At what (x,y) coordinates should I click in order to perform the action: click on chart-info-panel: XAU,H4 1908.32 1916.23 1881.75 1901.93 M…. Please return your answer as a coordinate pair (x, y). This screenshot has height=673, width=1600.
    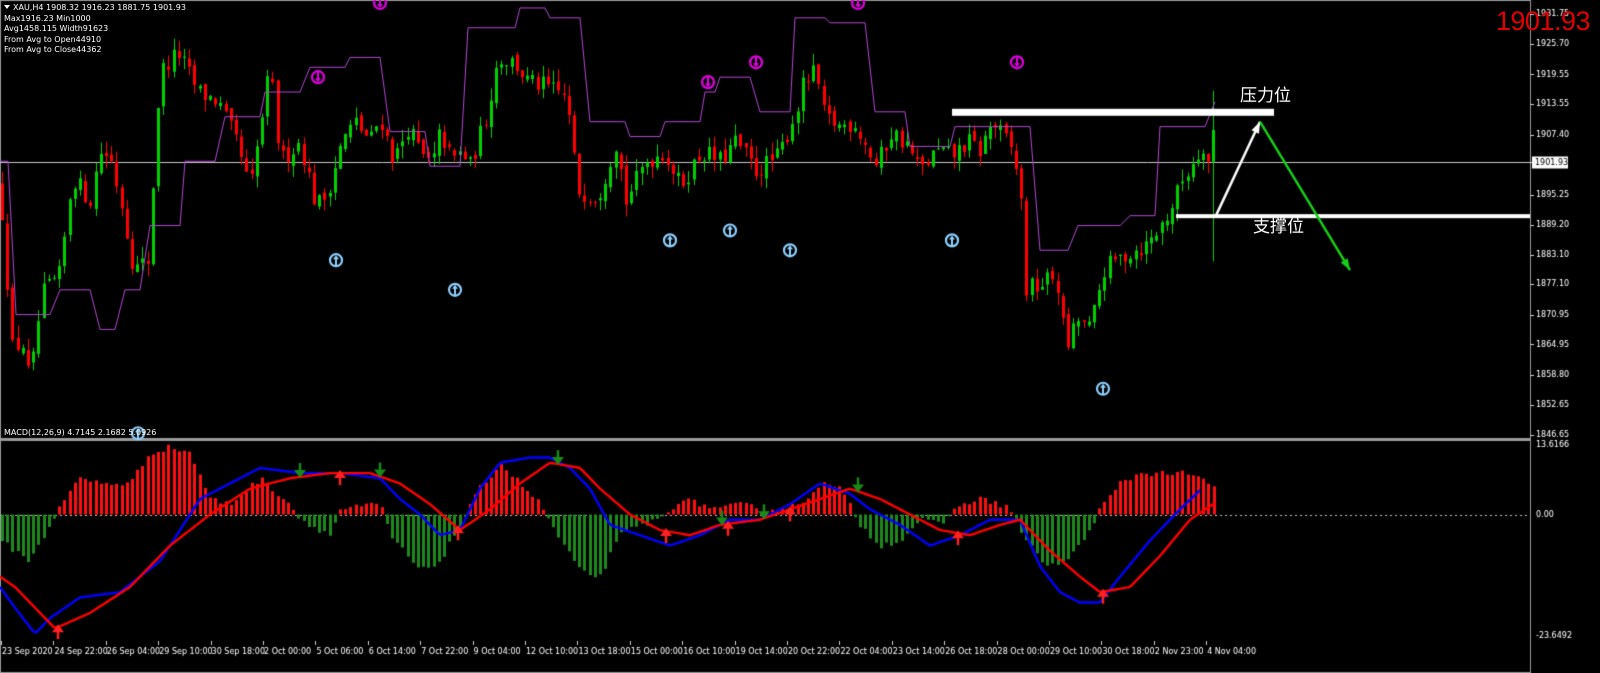
    Looking at the image, I should click on (95, 29).